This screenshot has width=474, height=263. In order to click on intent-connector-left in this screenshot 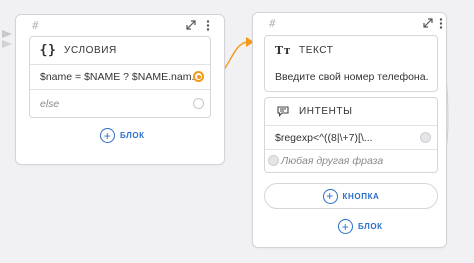, I will do `click(273, 160)`.